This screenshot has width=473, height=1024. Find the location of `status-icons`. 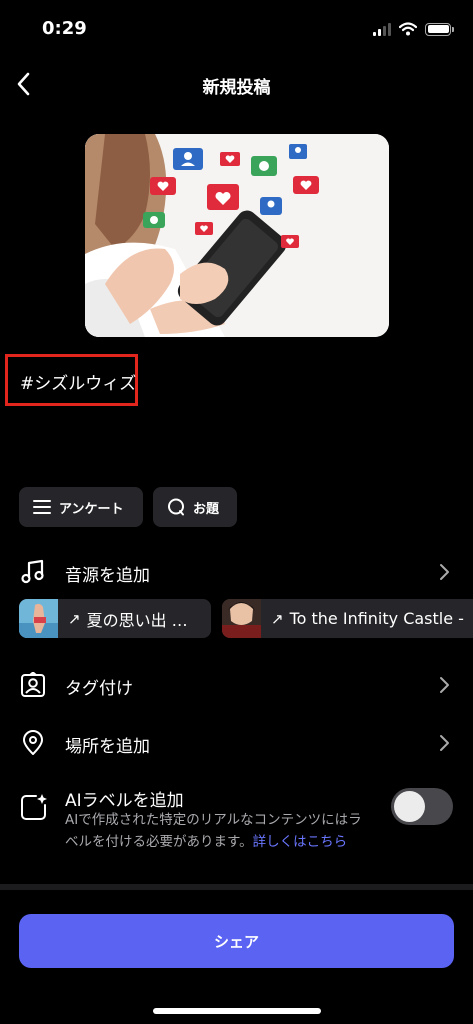

status-icons is located at coordinates (413, 29).